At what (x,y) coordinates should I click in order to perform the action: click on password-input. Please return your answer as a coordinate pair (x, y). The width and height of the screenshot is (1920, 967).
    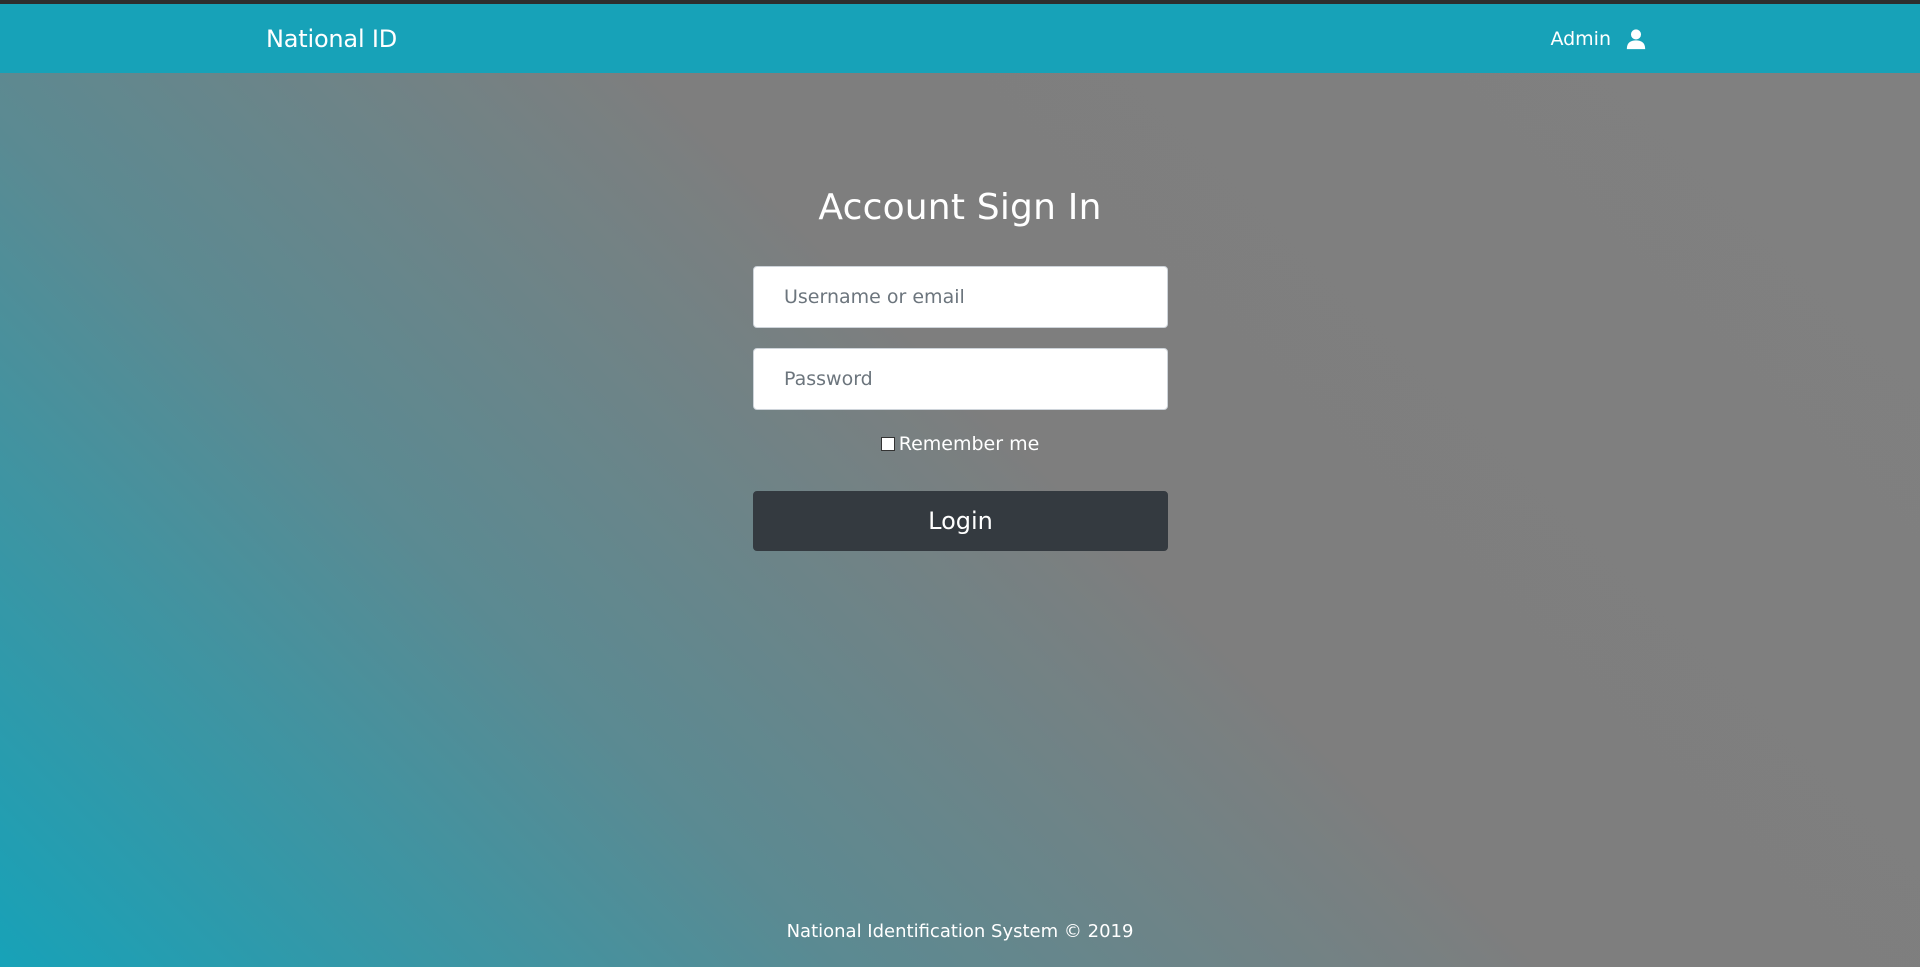
    Looking at the image, I should click on (960, 379).